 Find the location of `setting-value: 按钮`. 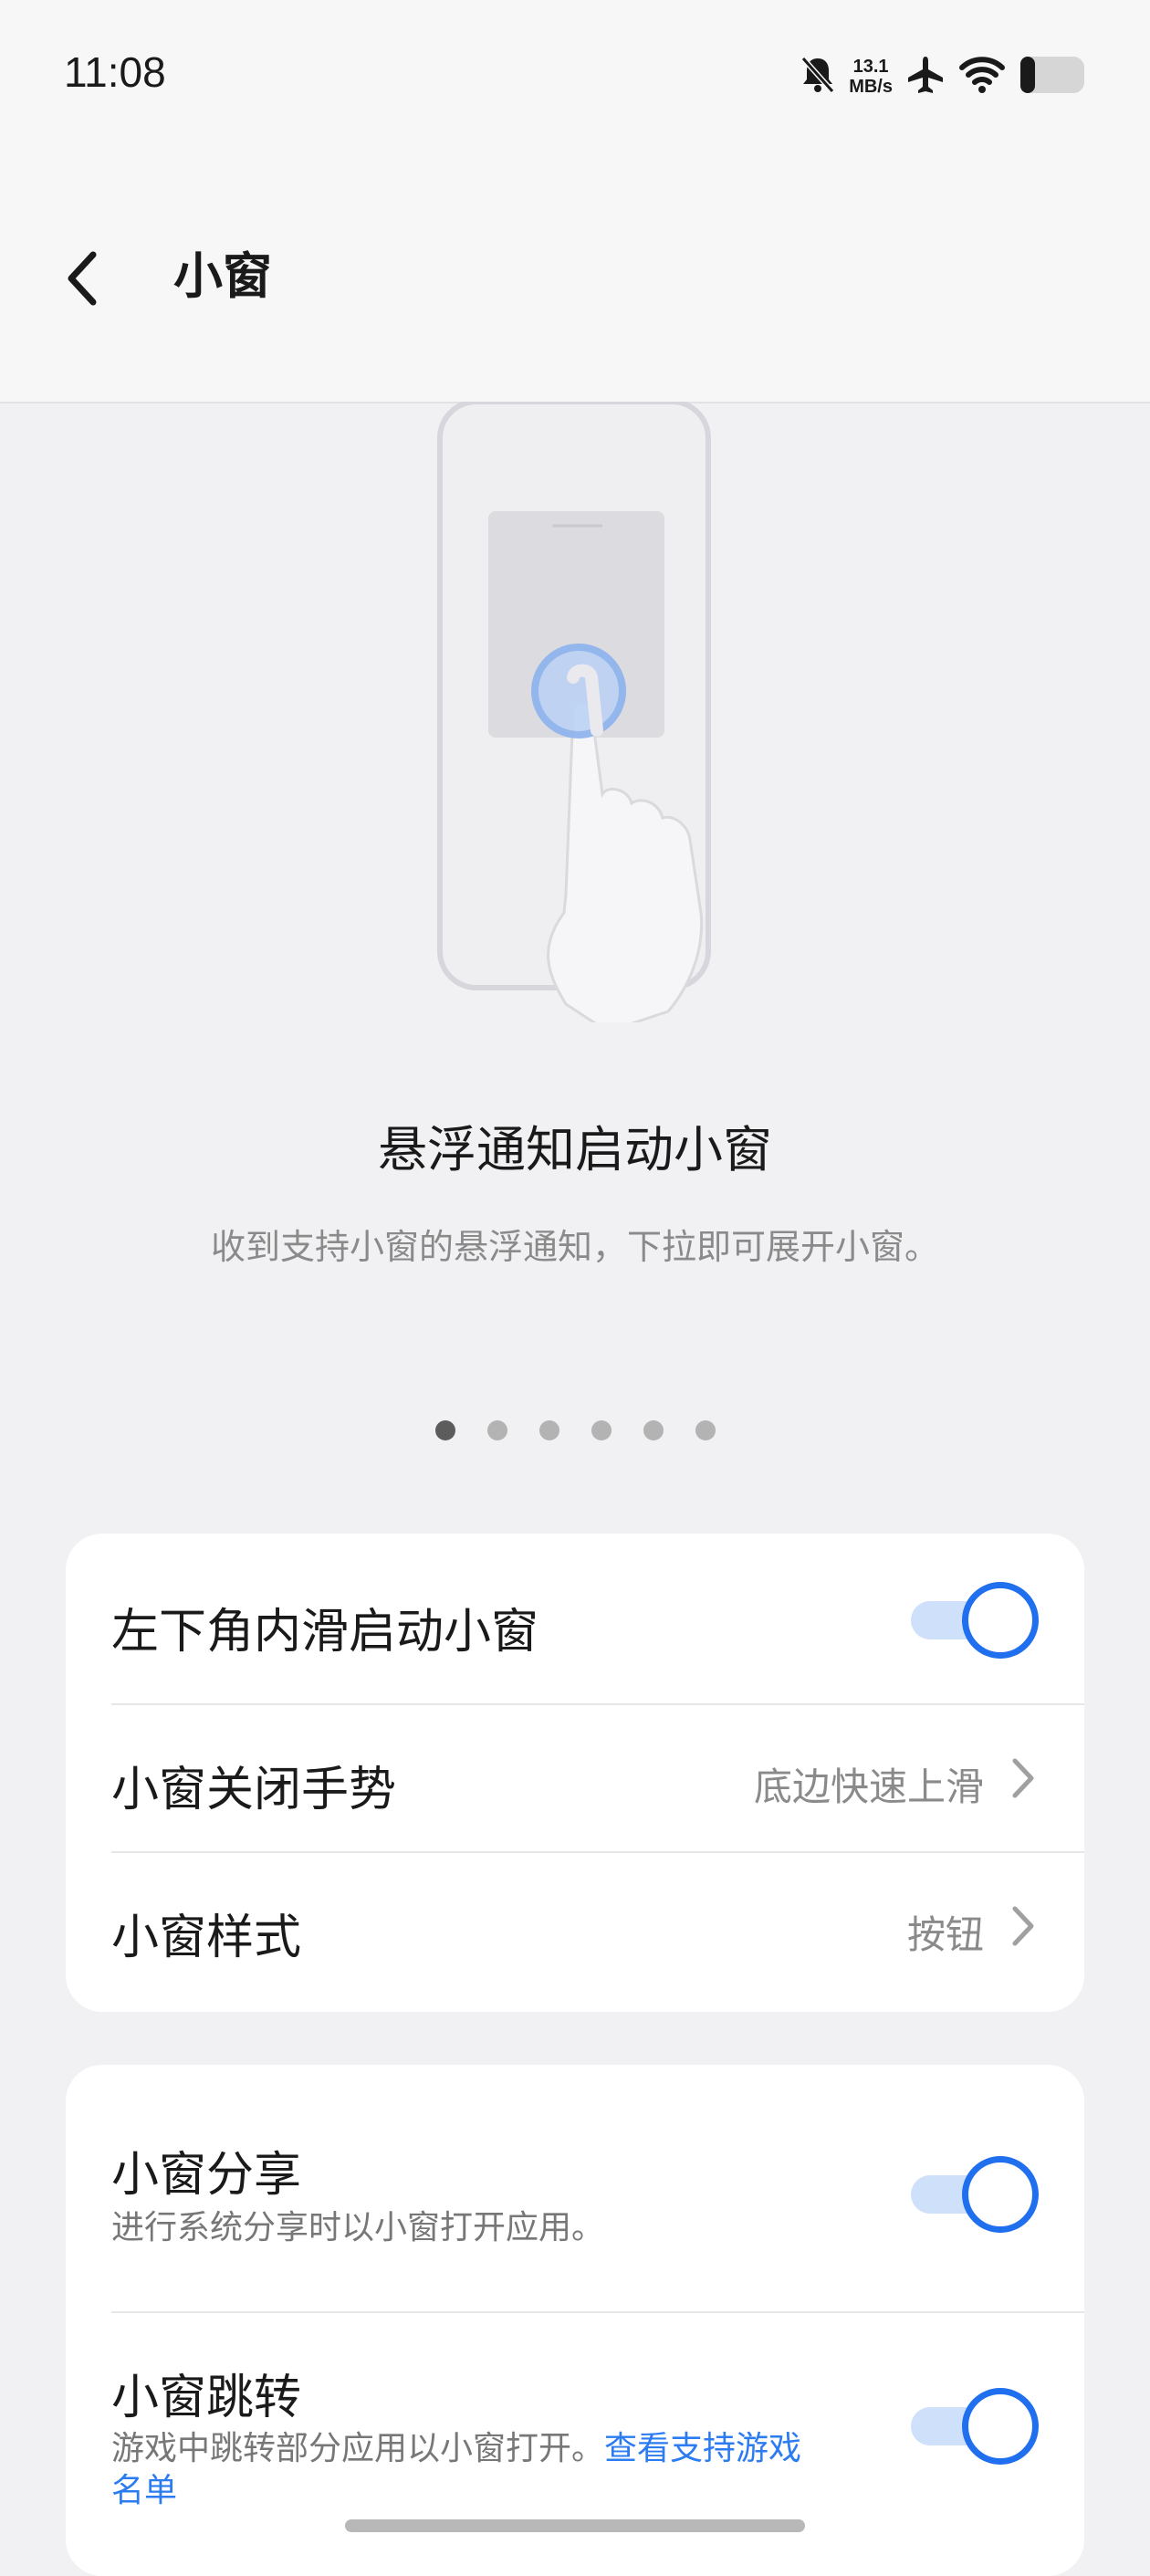

setting-value: 按钮 is located at coordinates (945, 1934).